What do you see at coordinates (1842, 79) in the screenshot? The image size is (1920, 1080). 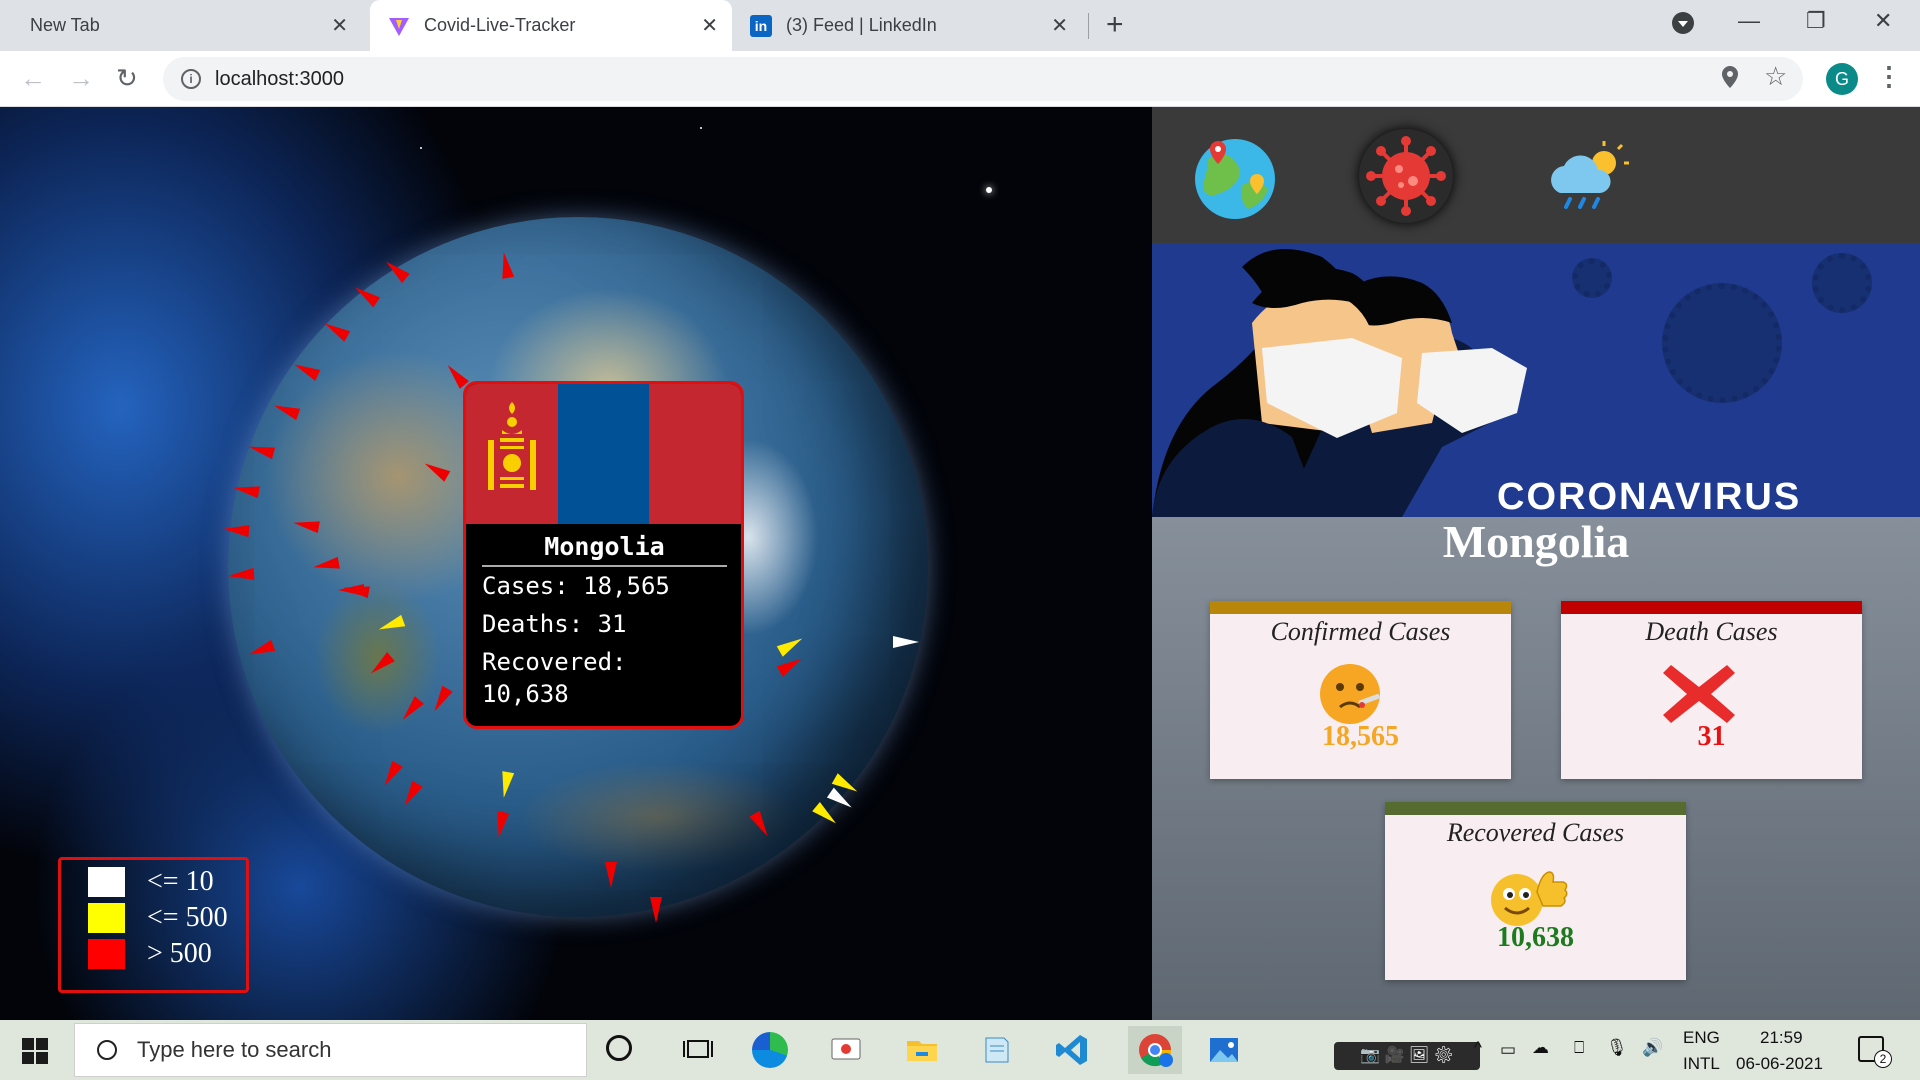 I see `profile-avatar: G` at bounding box center [1842, 79].